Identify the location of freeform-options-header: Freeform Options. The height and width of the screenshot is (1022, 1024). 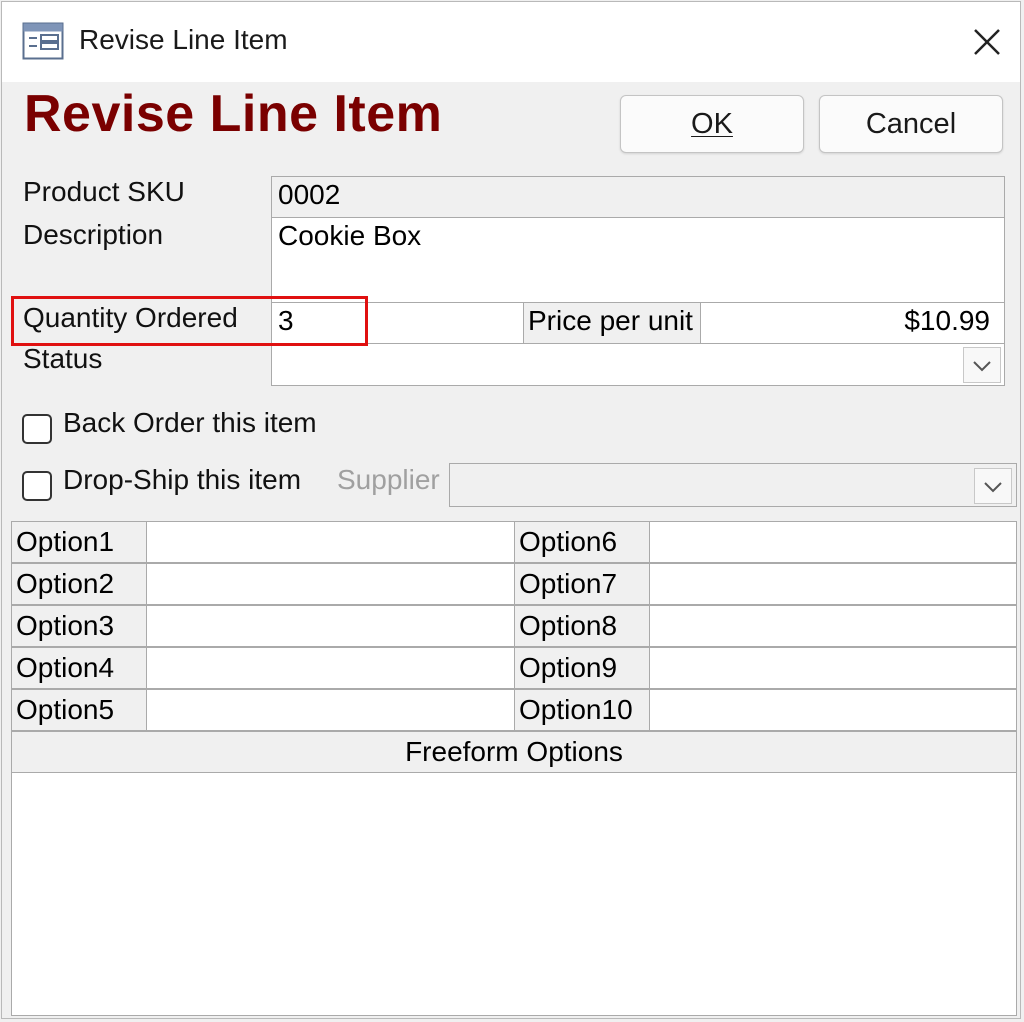
(514, 752).